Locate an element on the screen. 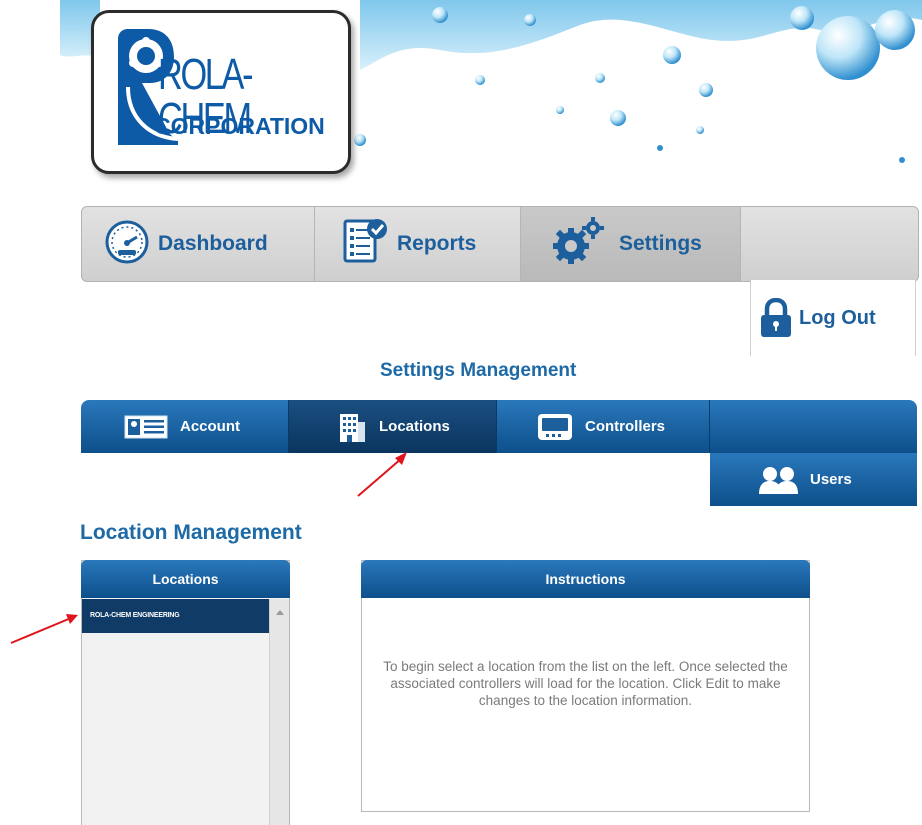  logout-button: Log Out is located at coordinates (833, 318).